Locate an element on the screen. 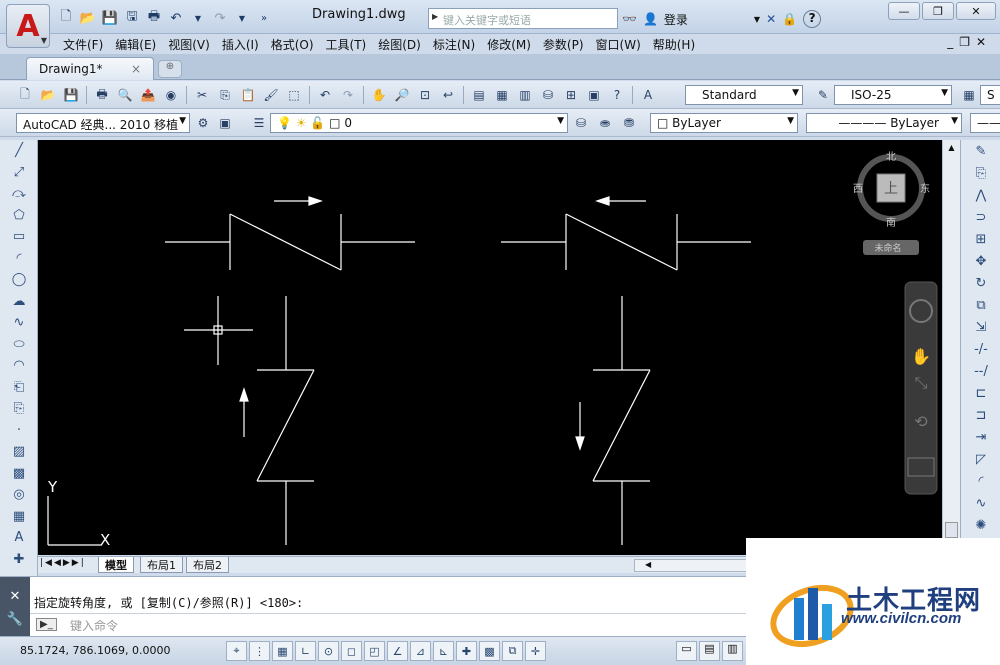 The image size is (1000, 665). switch-symbol-right-vertical is located at coordinates (621, 420).